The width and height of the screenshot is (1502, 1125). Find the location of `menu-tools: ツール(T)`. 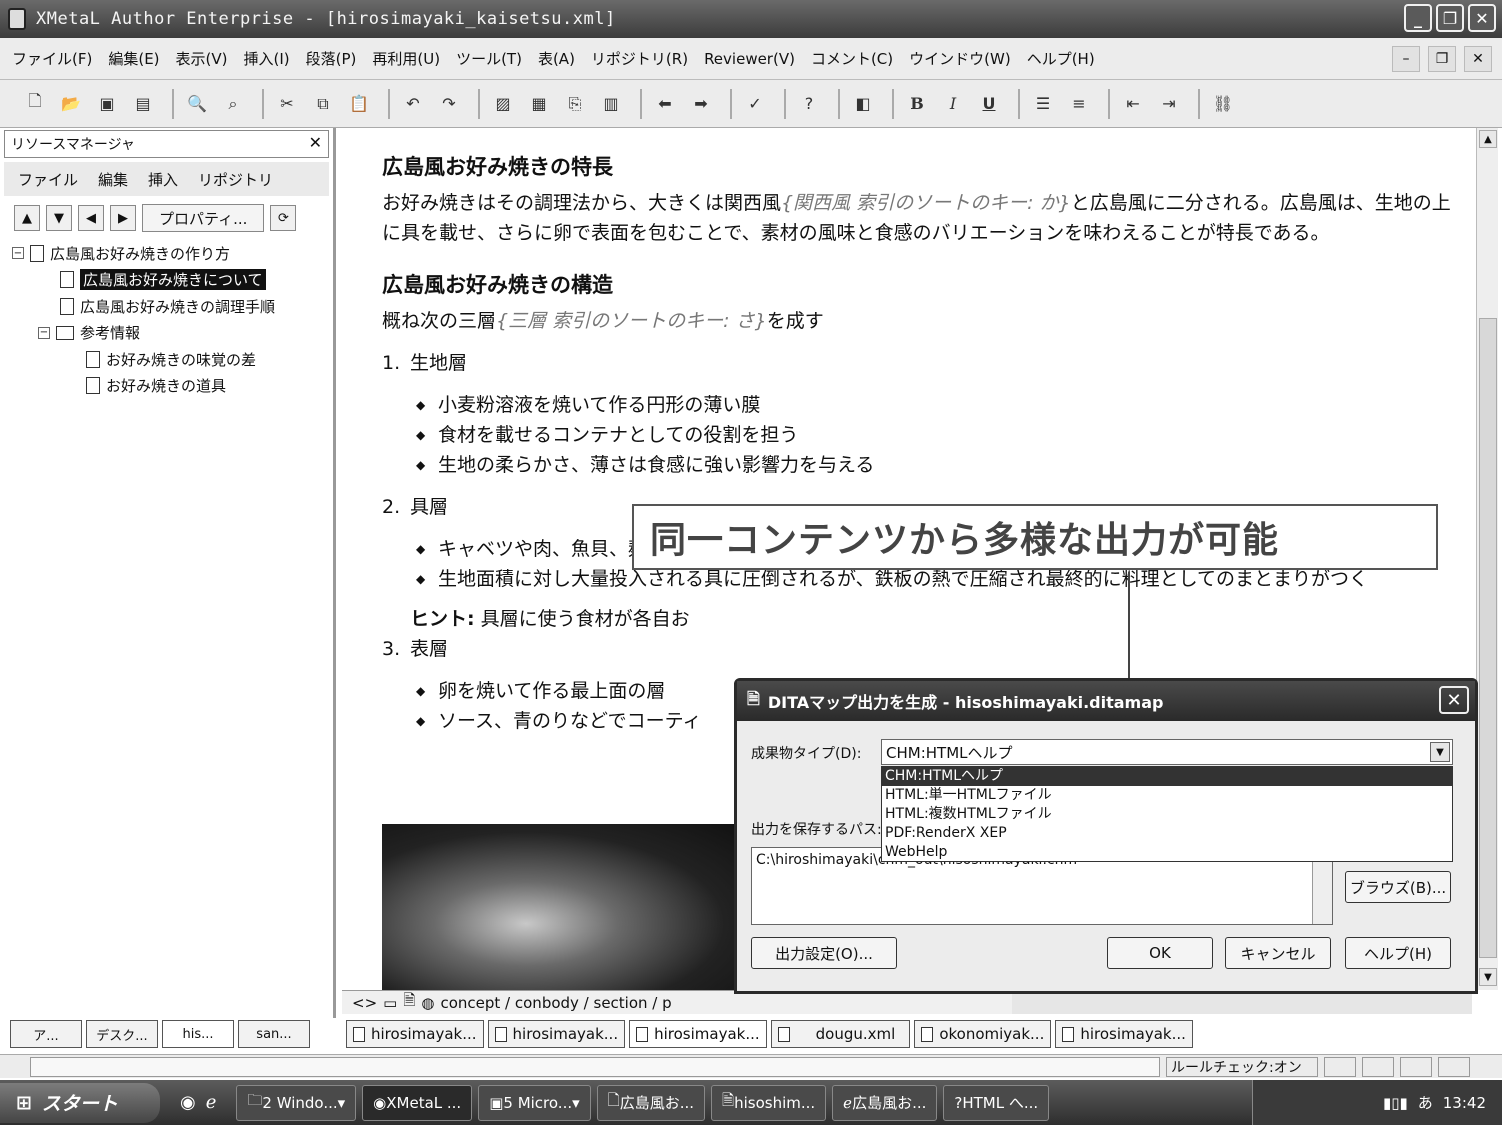

menu-tools: ツール(T) is located at coordinates (489, 58).